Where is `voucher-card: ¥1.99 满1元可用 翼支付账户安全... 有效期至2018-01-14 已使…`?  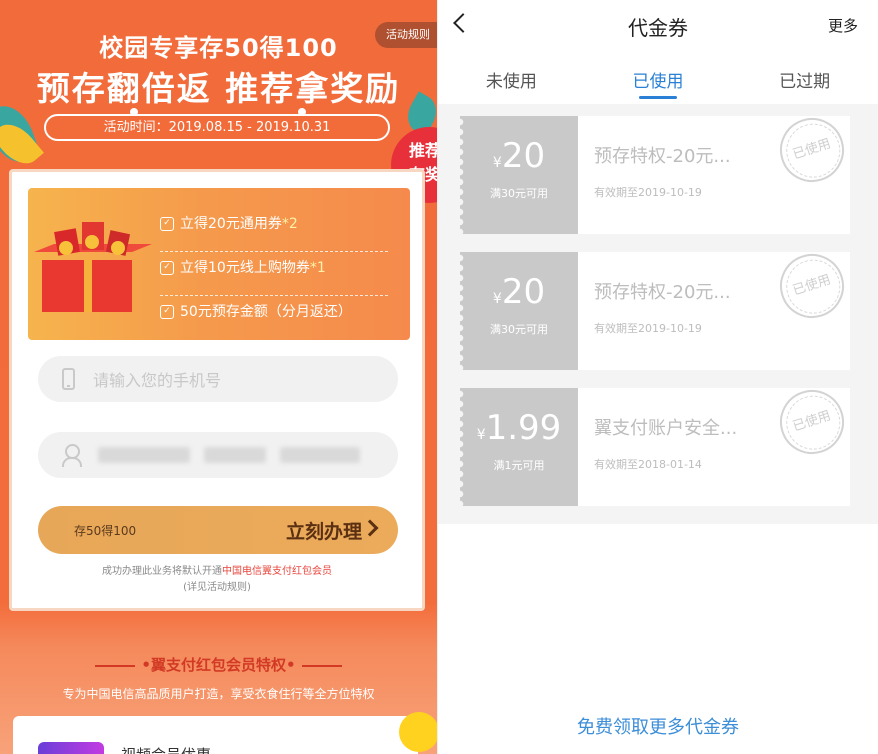 voucher-card: ¥1.99 满1元可用 翼支付账户安全... 有效期至2018-01-14 已使… is located at coordinates (656, 443).